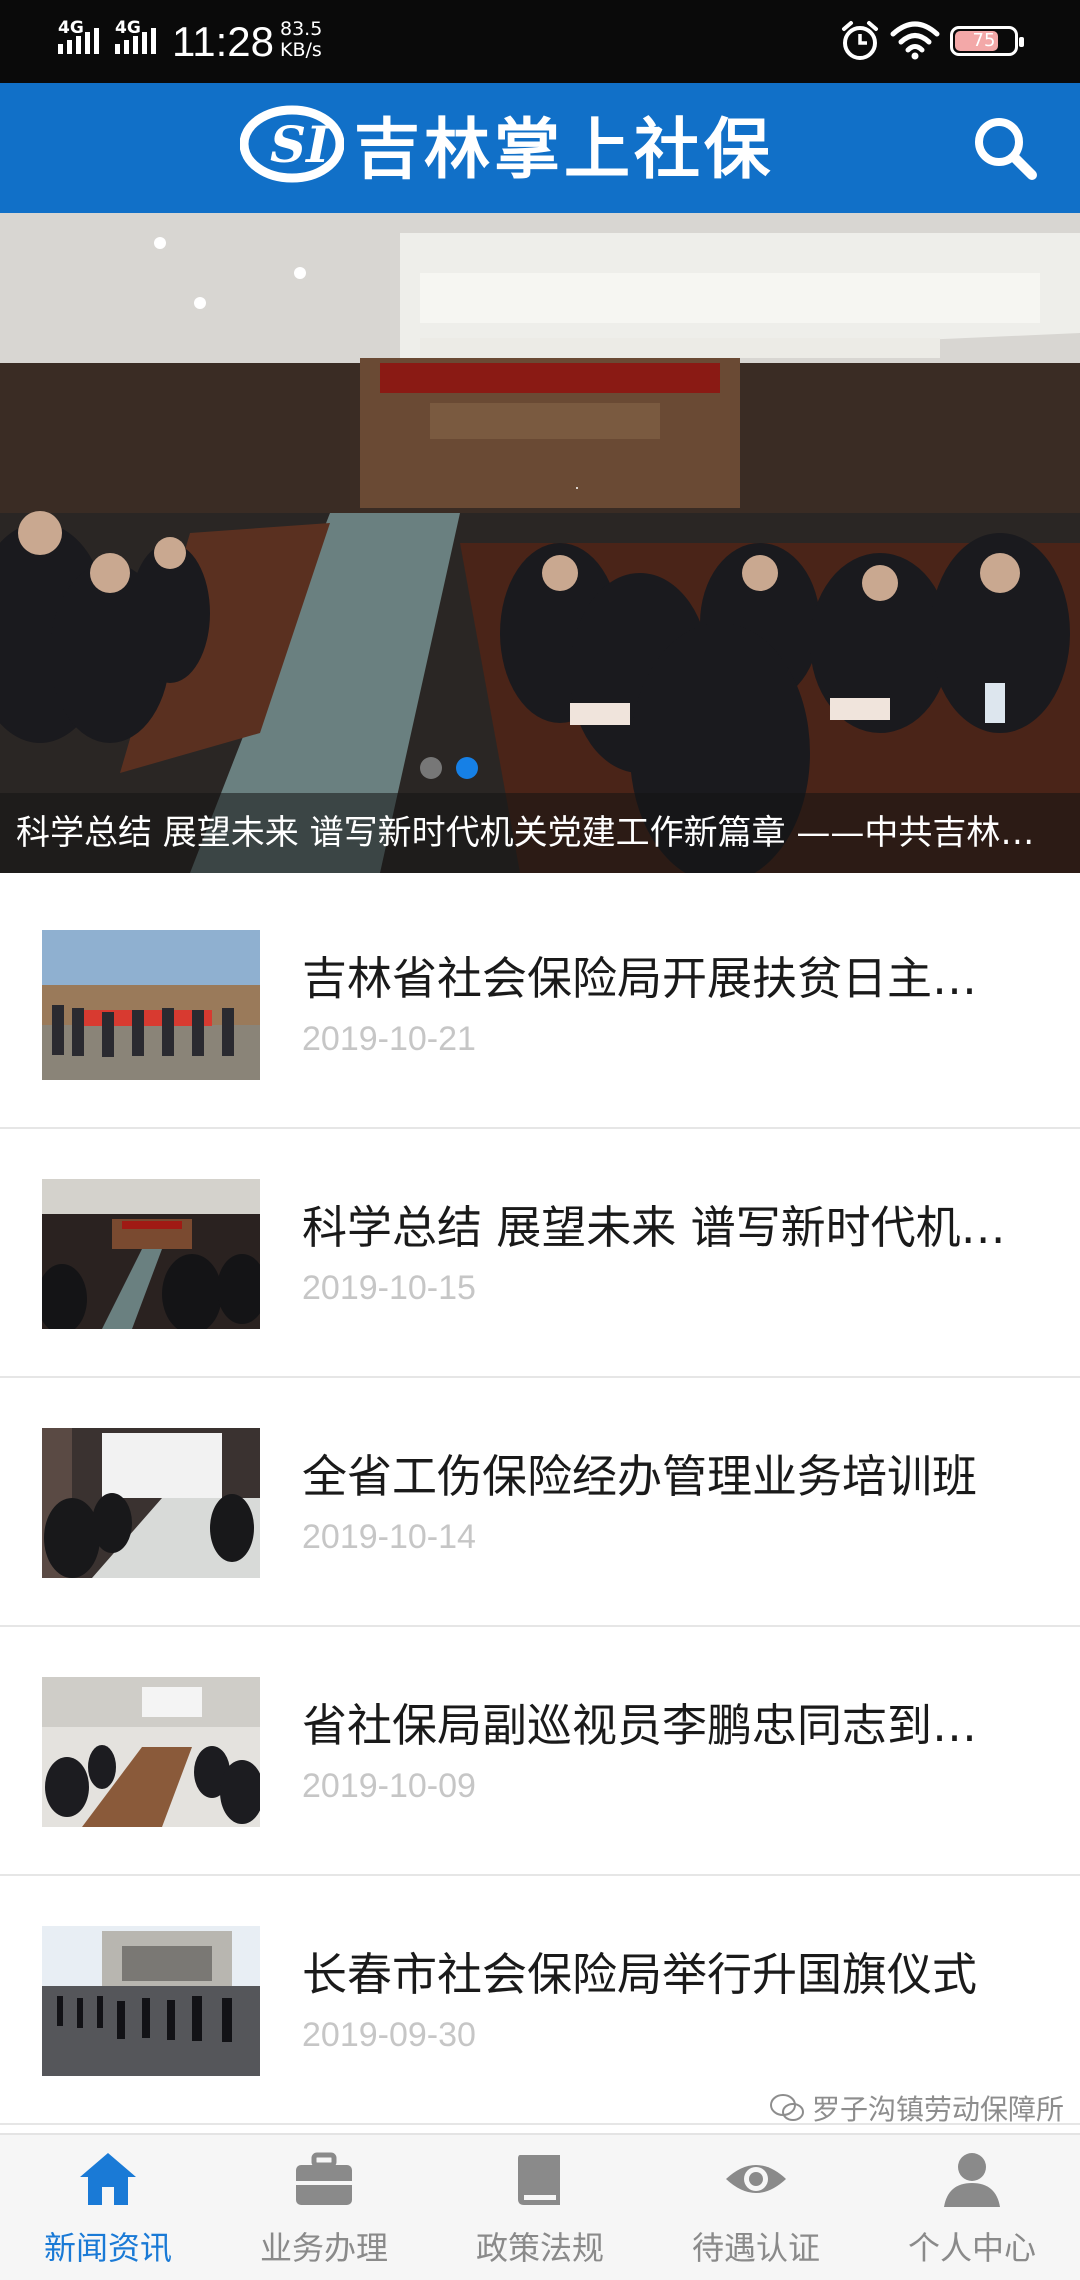 This screenshot has width=1080, height=2280. Describe the element at coordinates (223, 41) in the screenshot. I see `clock: 11:28` at that location.